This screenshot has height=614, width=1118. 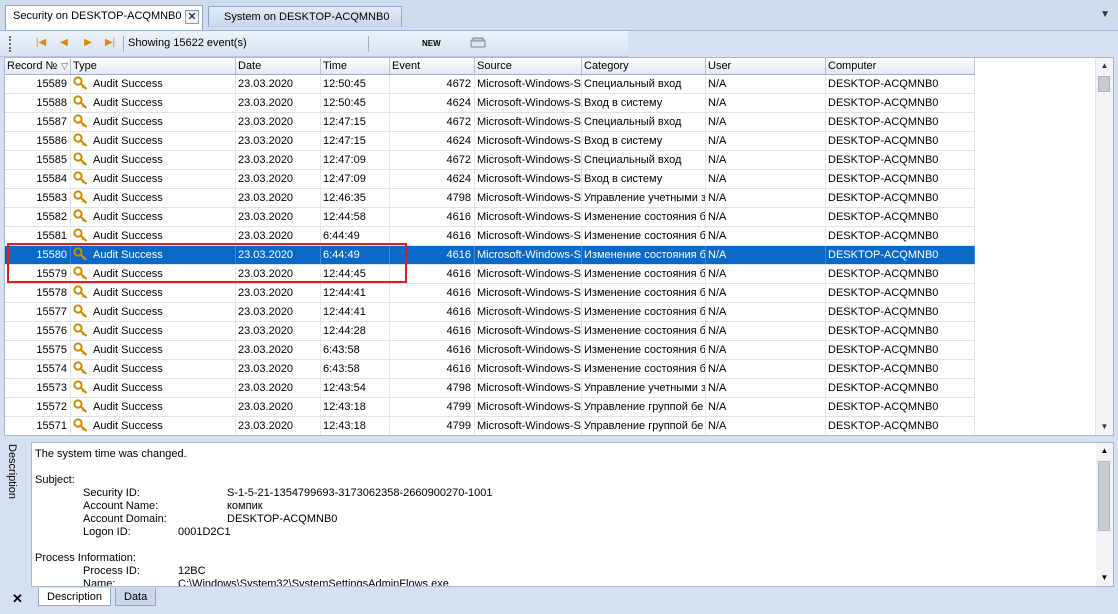 I want to click on close-panel-icon: ✕, so click(x=17, y=599).